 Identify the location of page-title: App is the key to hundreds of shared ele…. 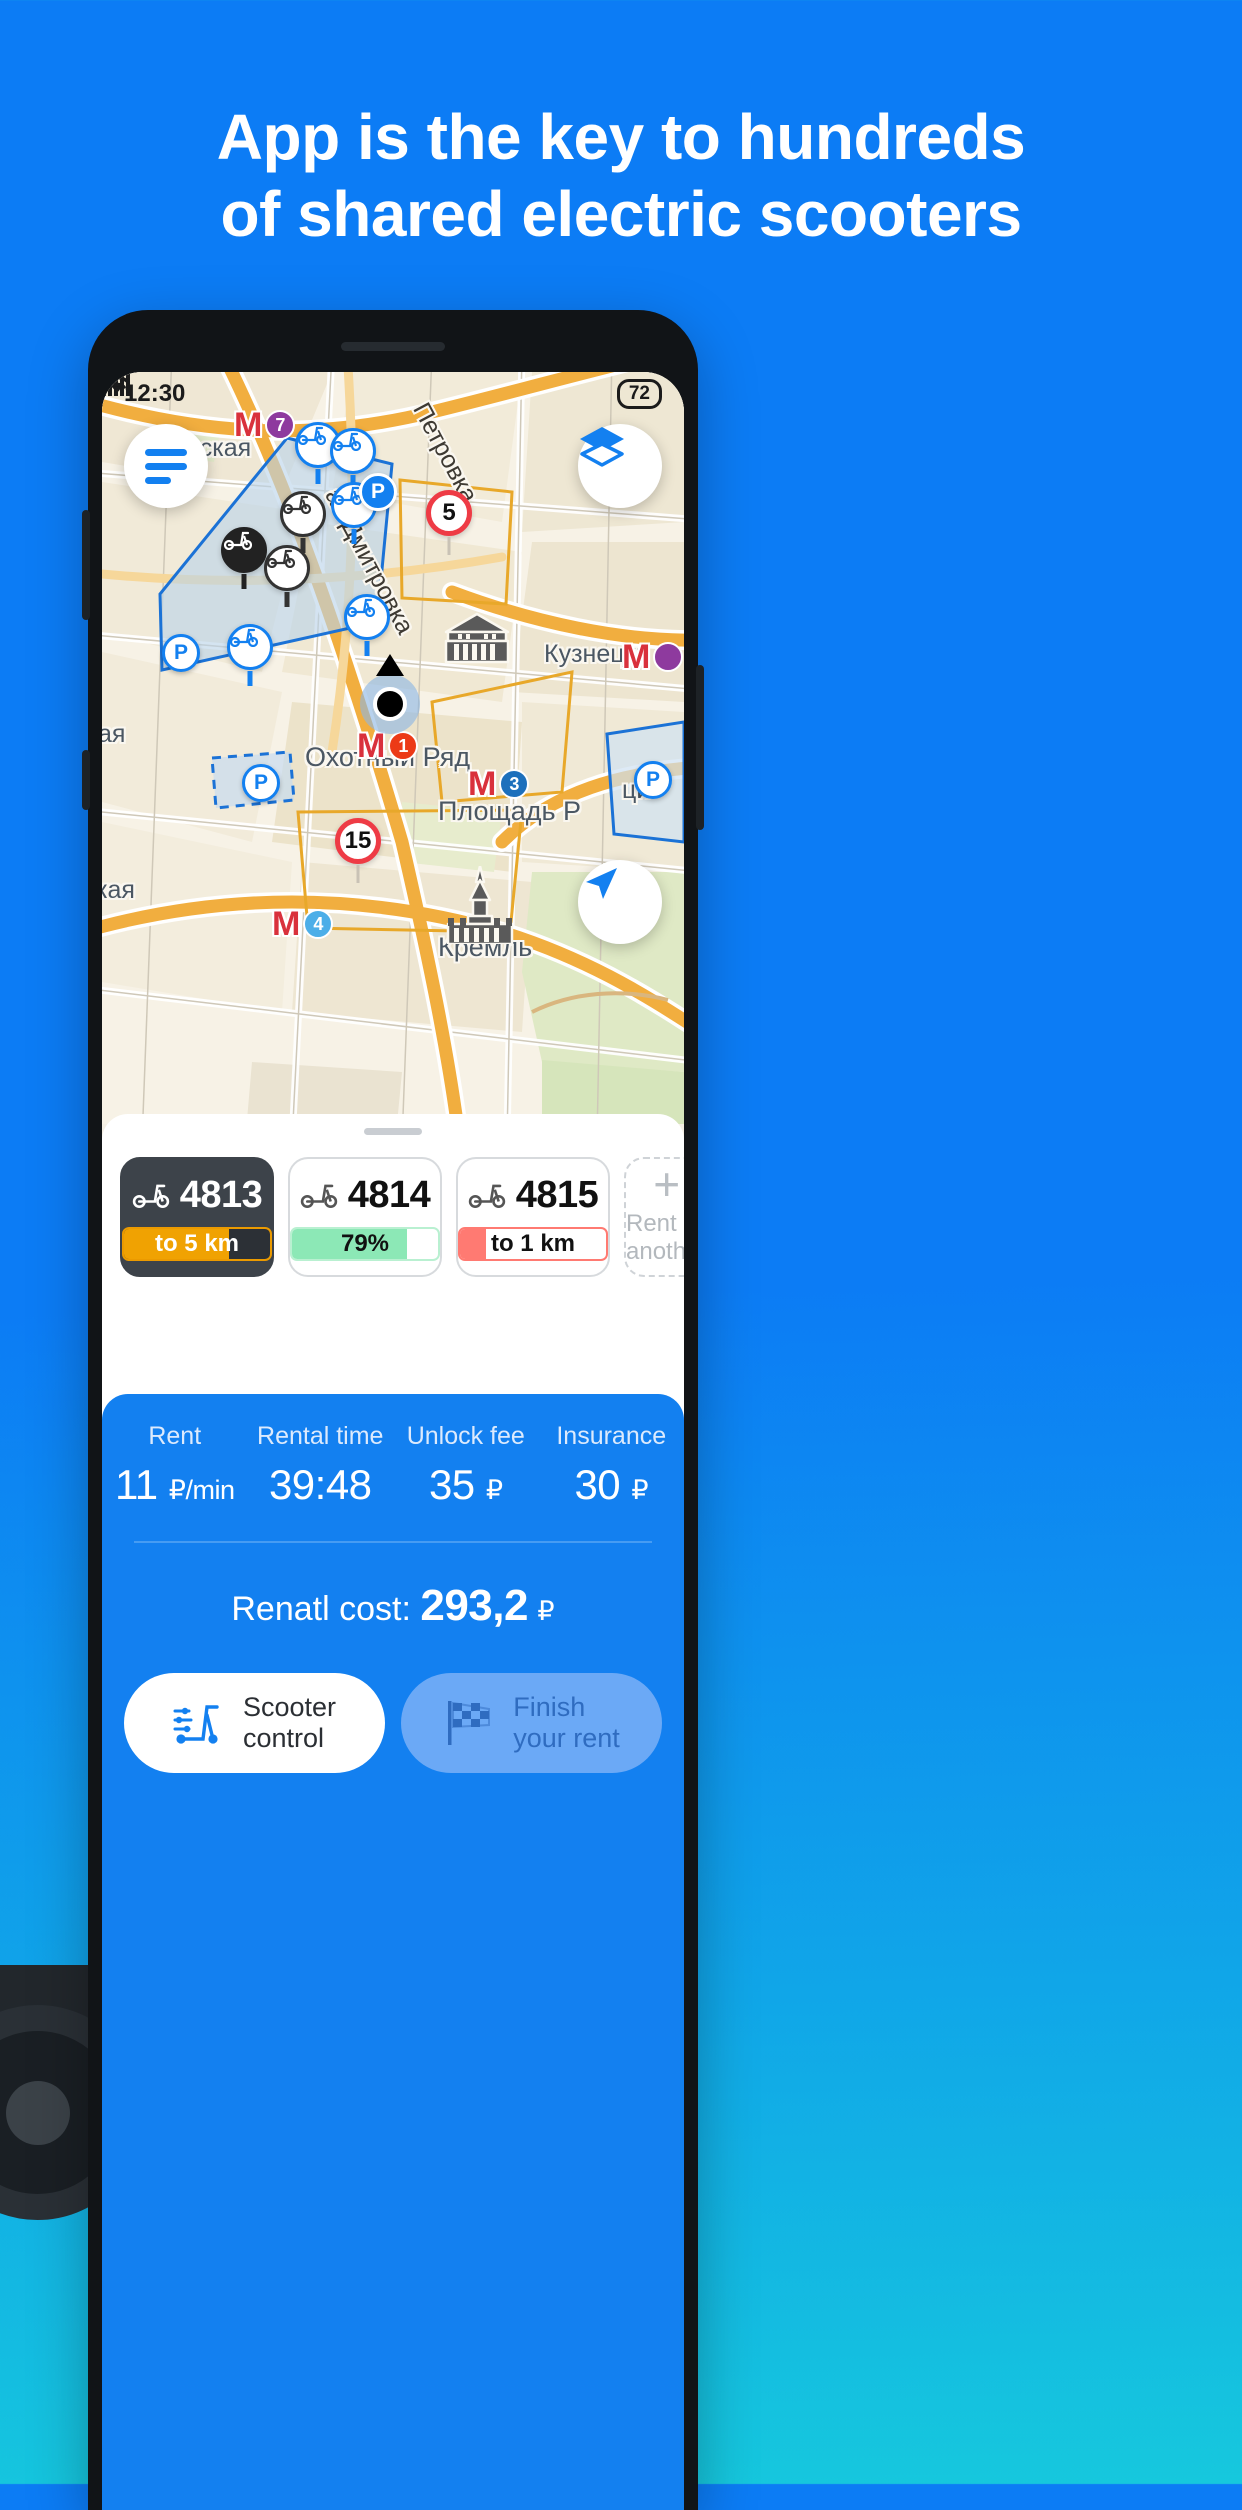
(621, 175).